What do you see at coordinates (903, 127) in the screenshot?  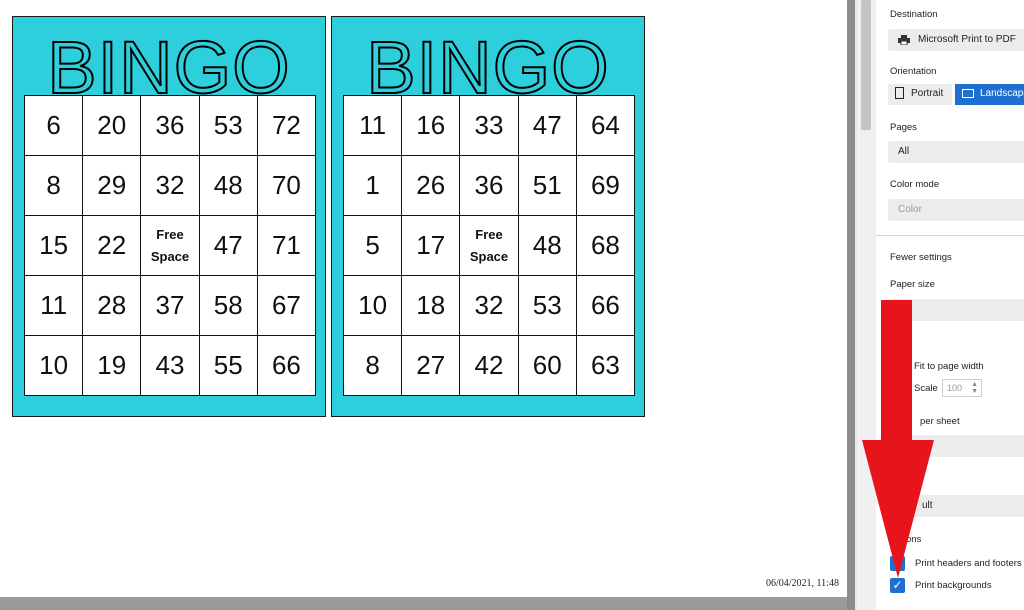 I see `pages-label: Pages` at bounding box center [903, 127].